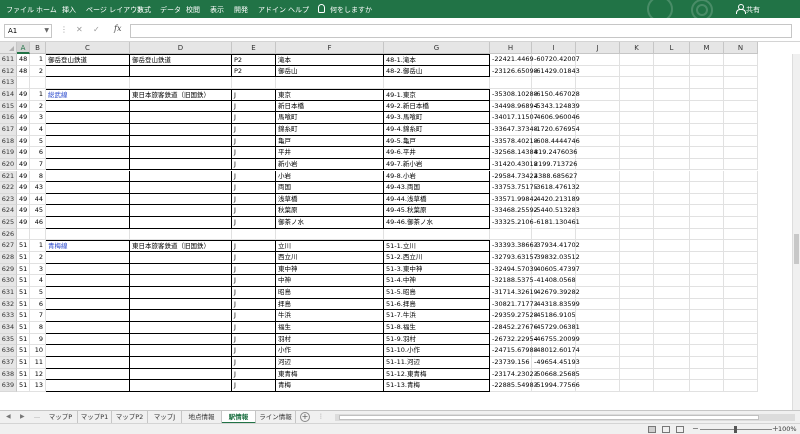 This screenshot has width=800, height=434. Describe the element at coordinates (330, 269) in the screenshot. I see `cell-f: 東中神` at that location.